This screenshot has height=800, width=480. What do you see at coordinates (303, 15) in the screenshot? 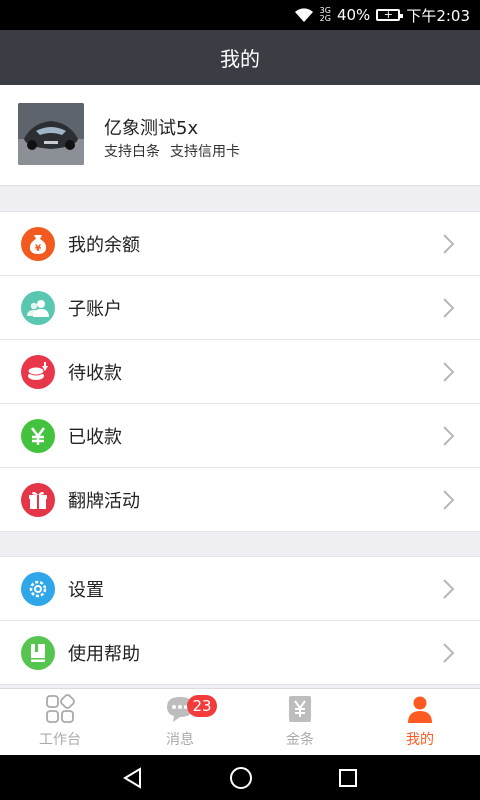
I see `wifi-icon` at bounding box center [303, 15].